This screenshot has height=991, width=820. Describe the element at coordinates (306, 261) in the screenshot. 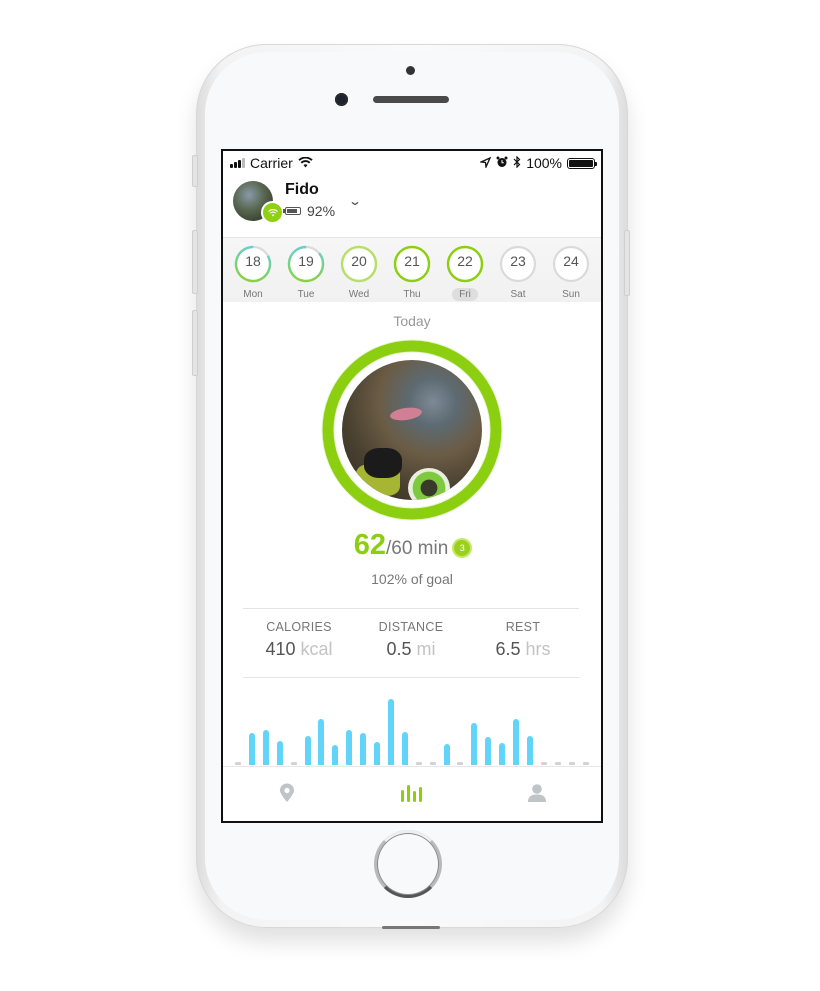

I see `day-number: 19` at that location.